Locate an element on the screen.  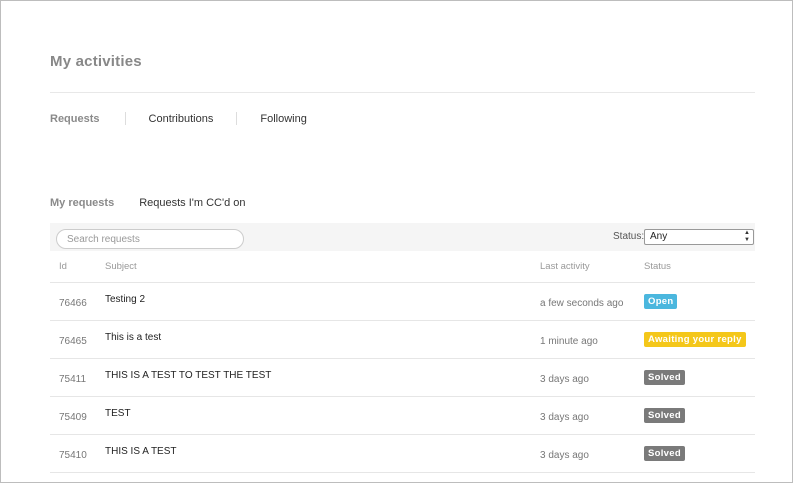
row-last-activity: a few seconds ago is located at coordinates (582, 303).